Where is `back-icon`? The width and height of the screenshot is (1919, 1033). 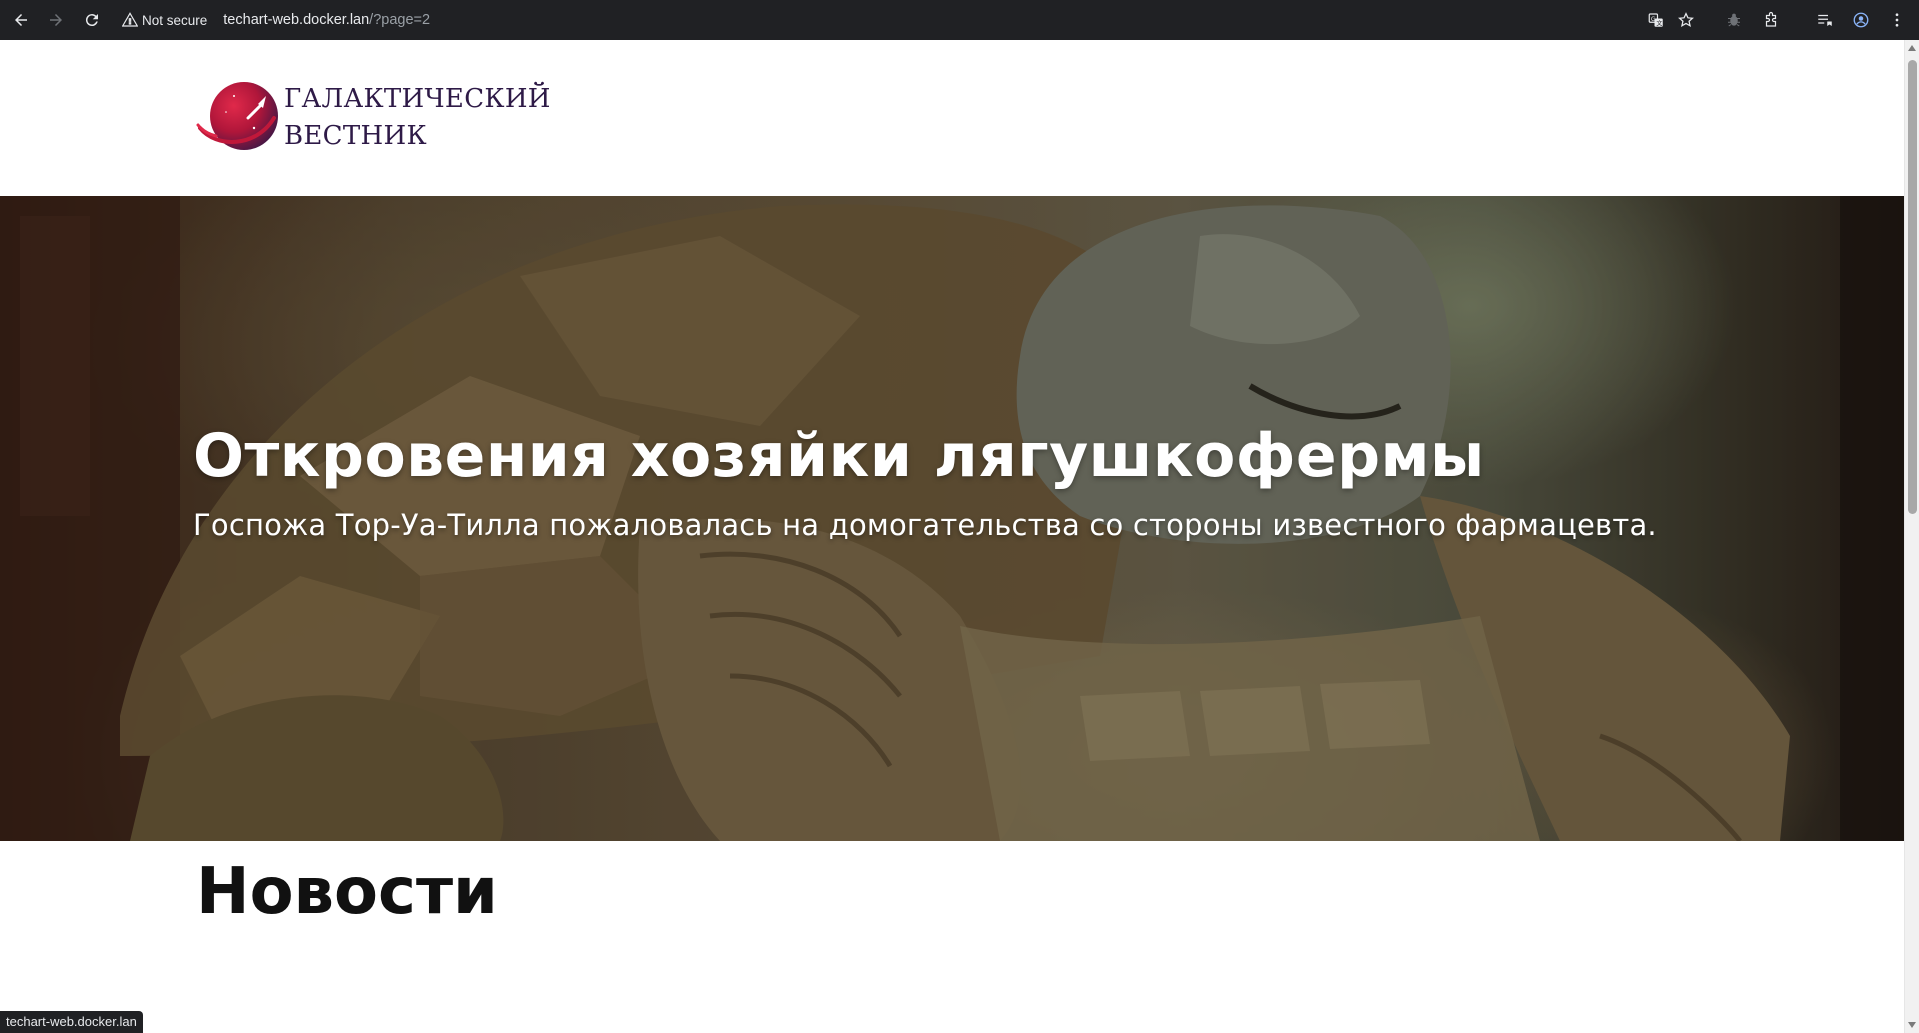
back-icon is located at coordinates (21, 20).